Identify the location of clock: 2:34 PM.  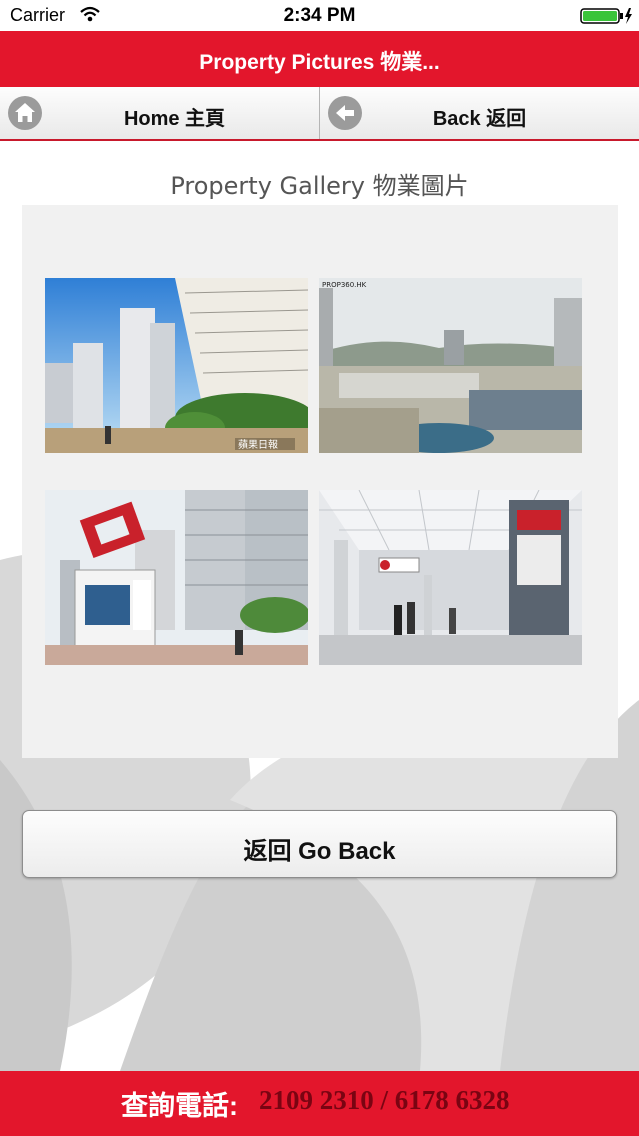
(319, 15).